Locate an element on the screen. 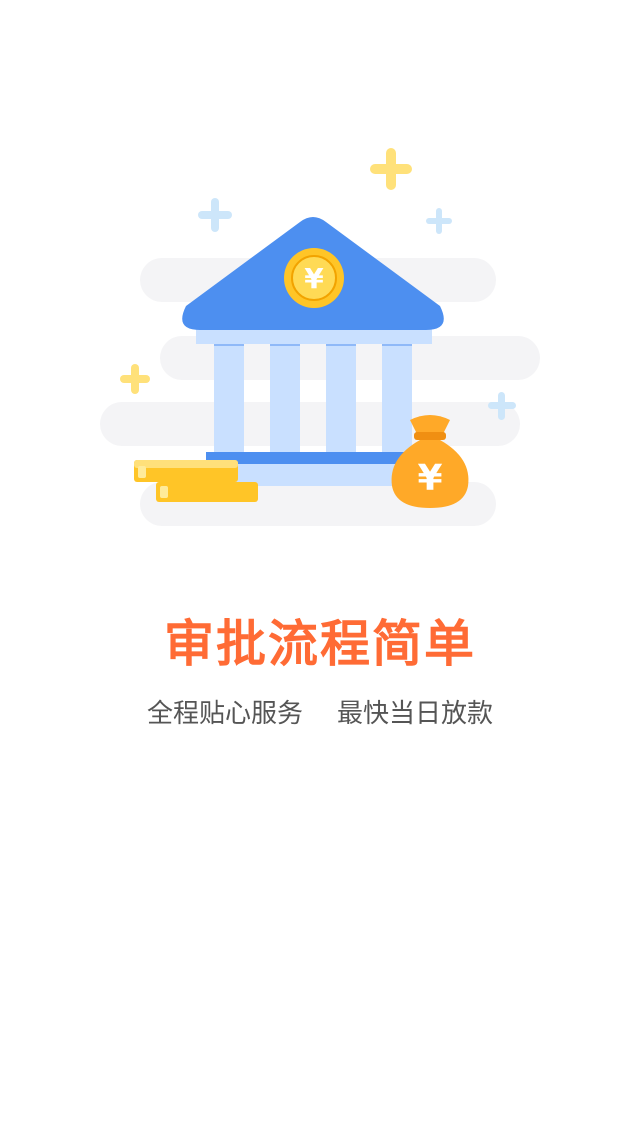 This screenshot has width=640, height=1136. subtitle-left: 全程贴心服务 is located at coordinates (224, 714).